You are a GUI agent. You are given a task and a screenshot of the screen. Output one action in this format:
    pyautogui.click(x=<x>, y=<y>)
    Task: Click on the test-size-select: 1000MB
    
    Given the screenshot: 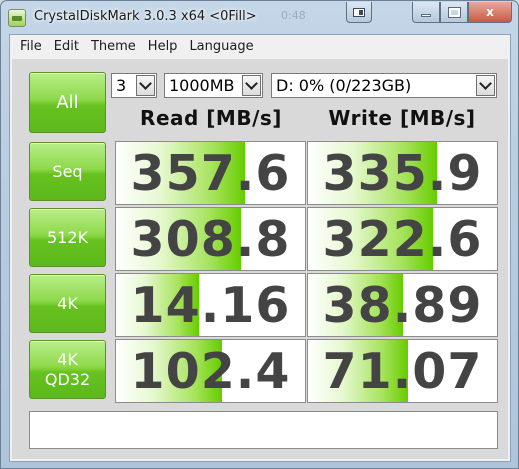 What is the action you would take?
    pyautogui.click(x=213, y=85)
    